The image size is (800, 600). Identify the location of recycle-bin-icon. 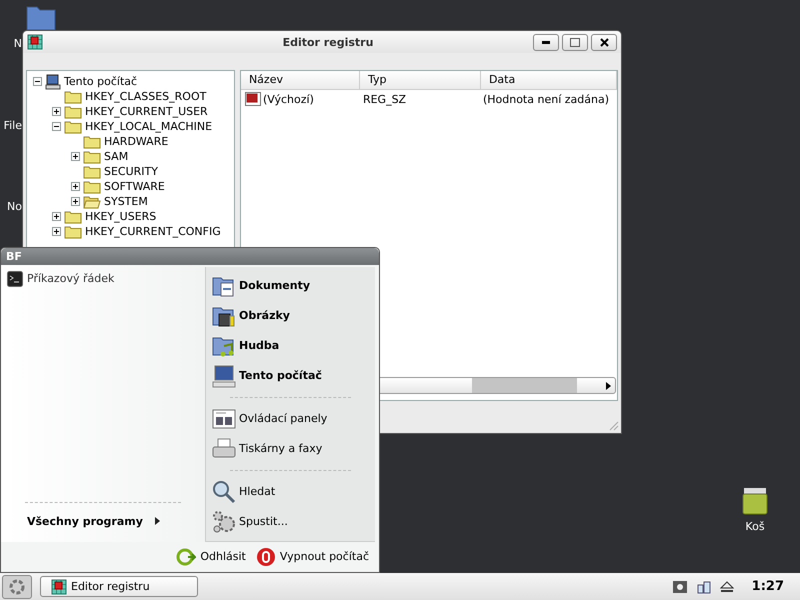
(755, 501).